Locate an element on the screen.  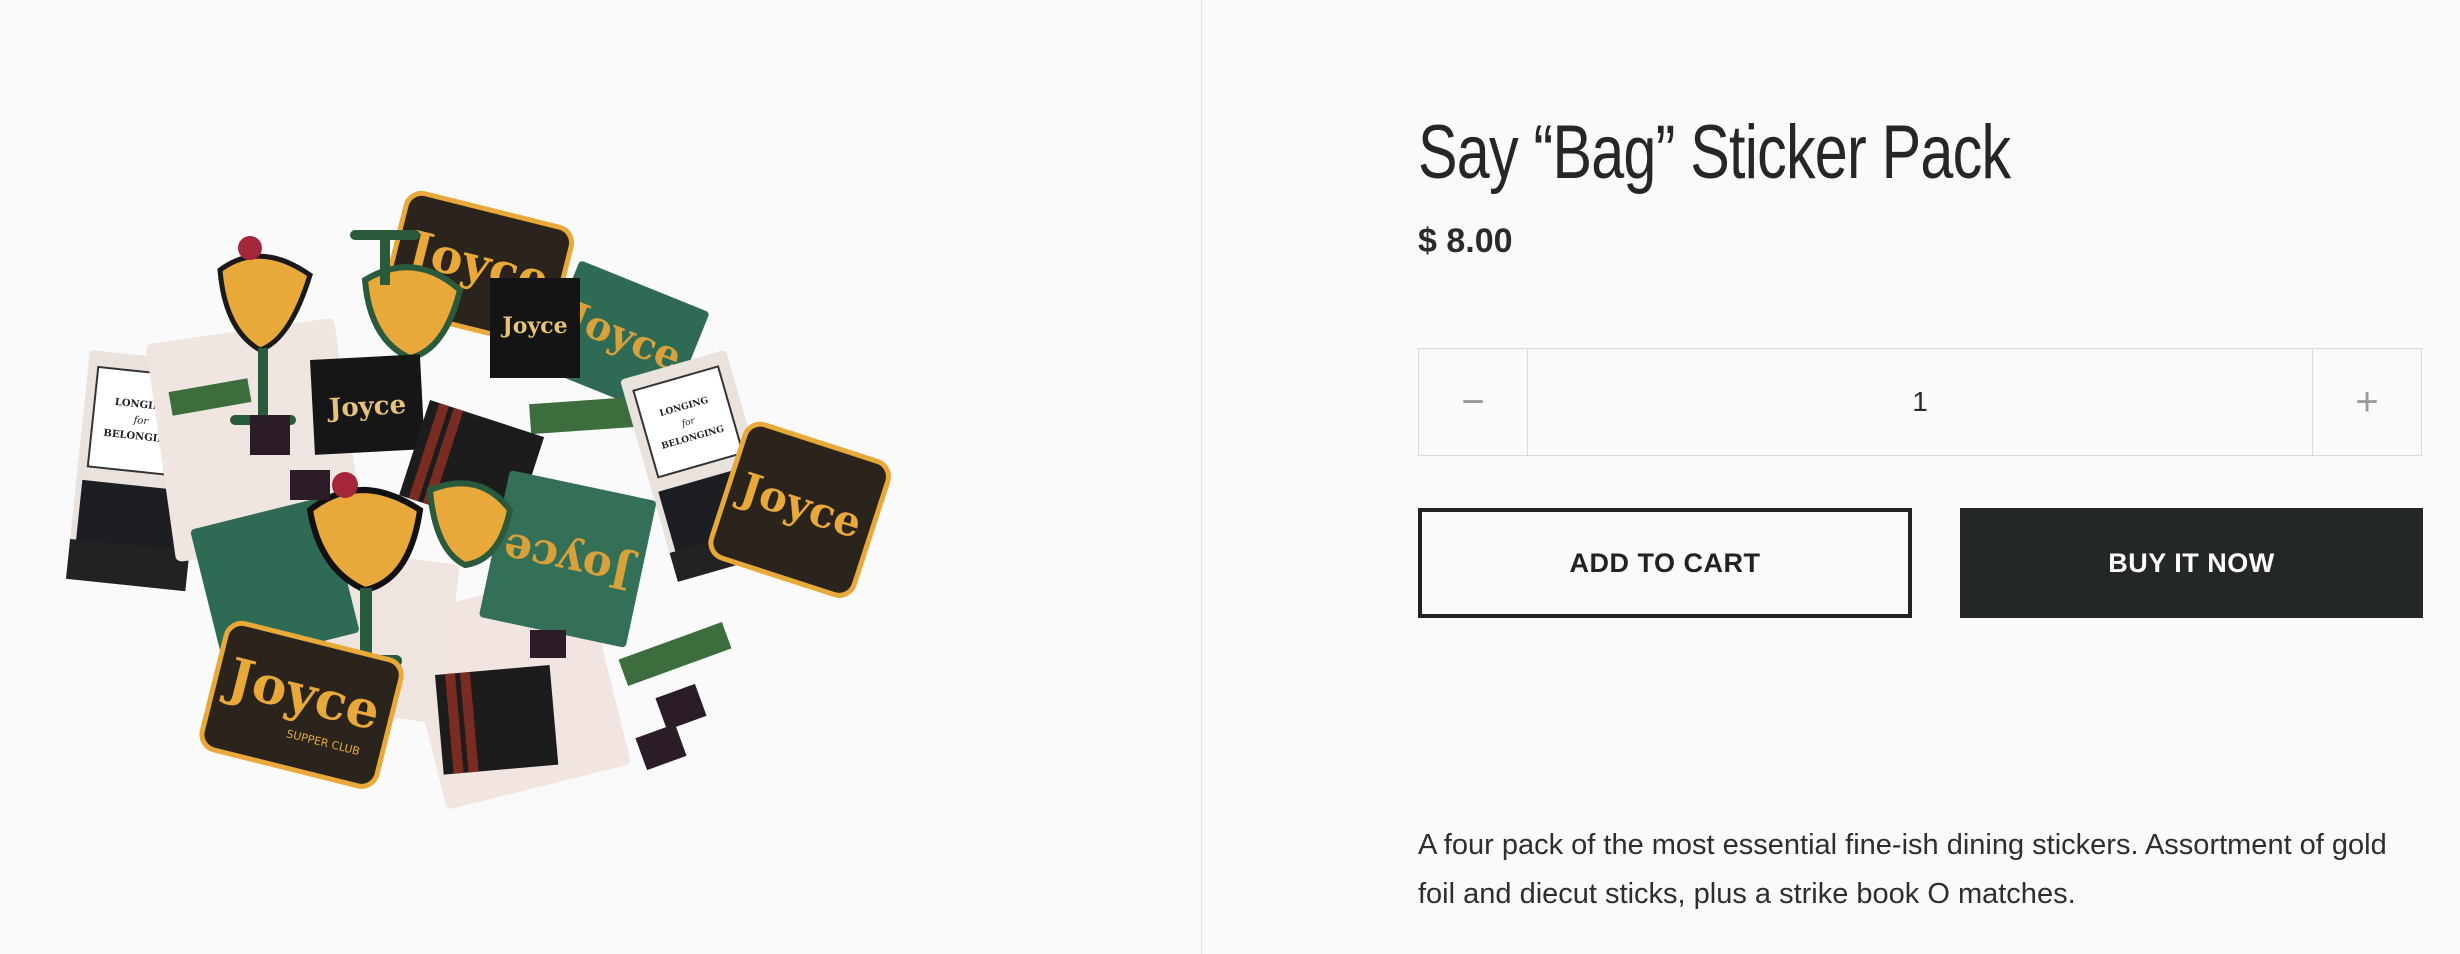
green-sticker-mid: Joyce is located at coordinates (567, 559).